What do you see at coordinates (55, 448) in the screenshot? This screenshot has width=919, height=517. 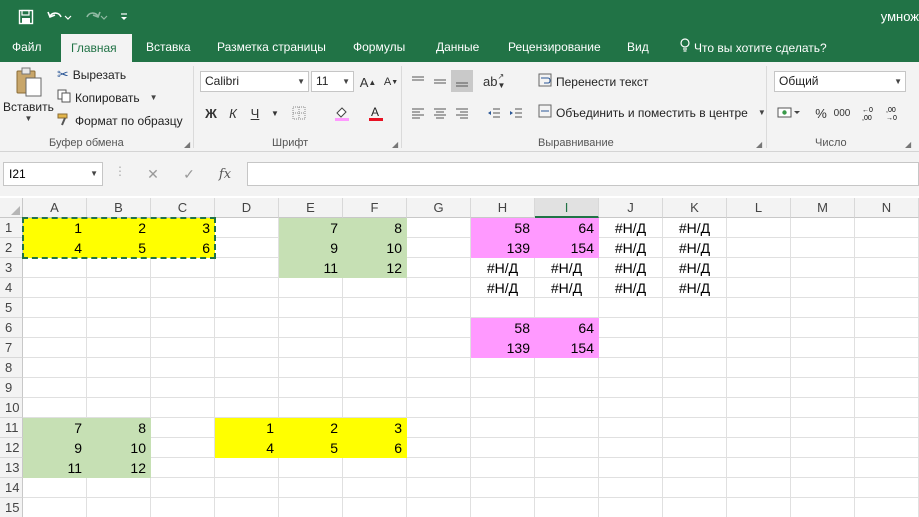 I see `cell-a12: 9` at bounding box center [55, 448].